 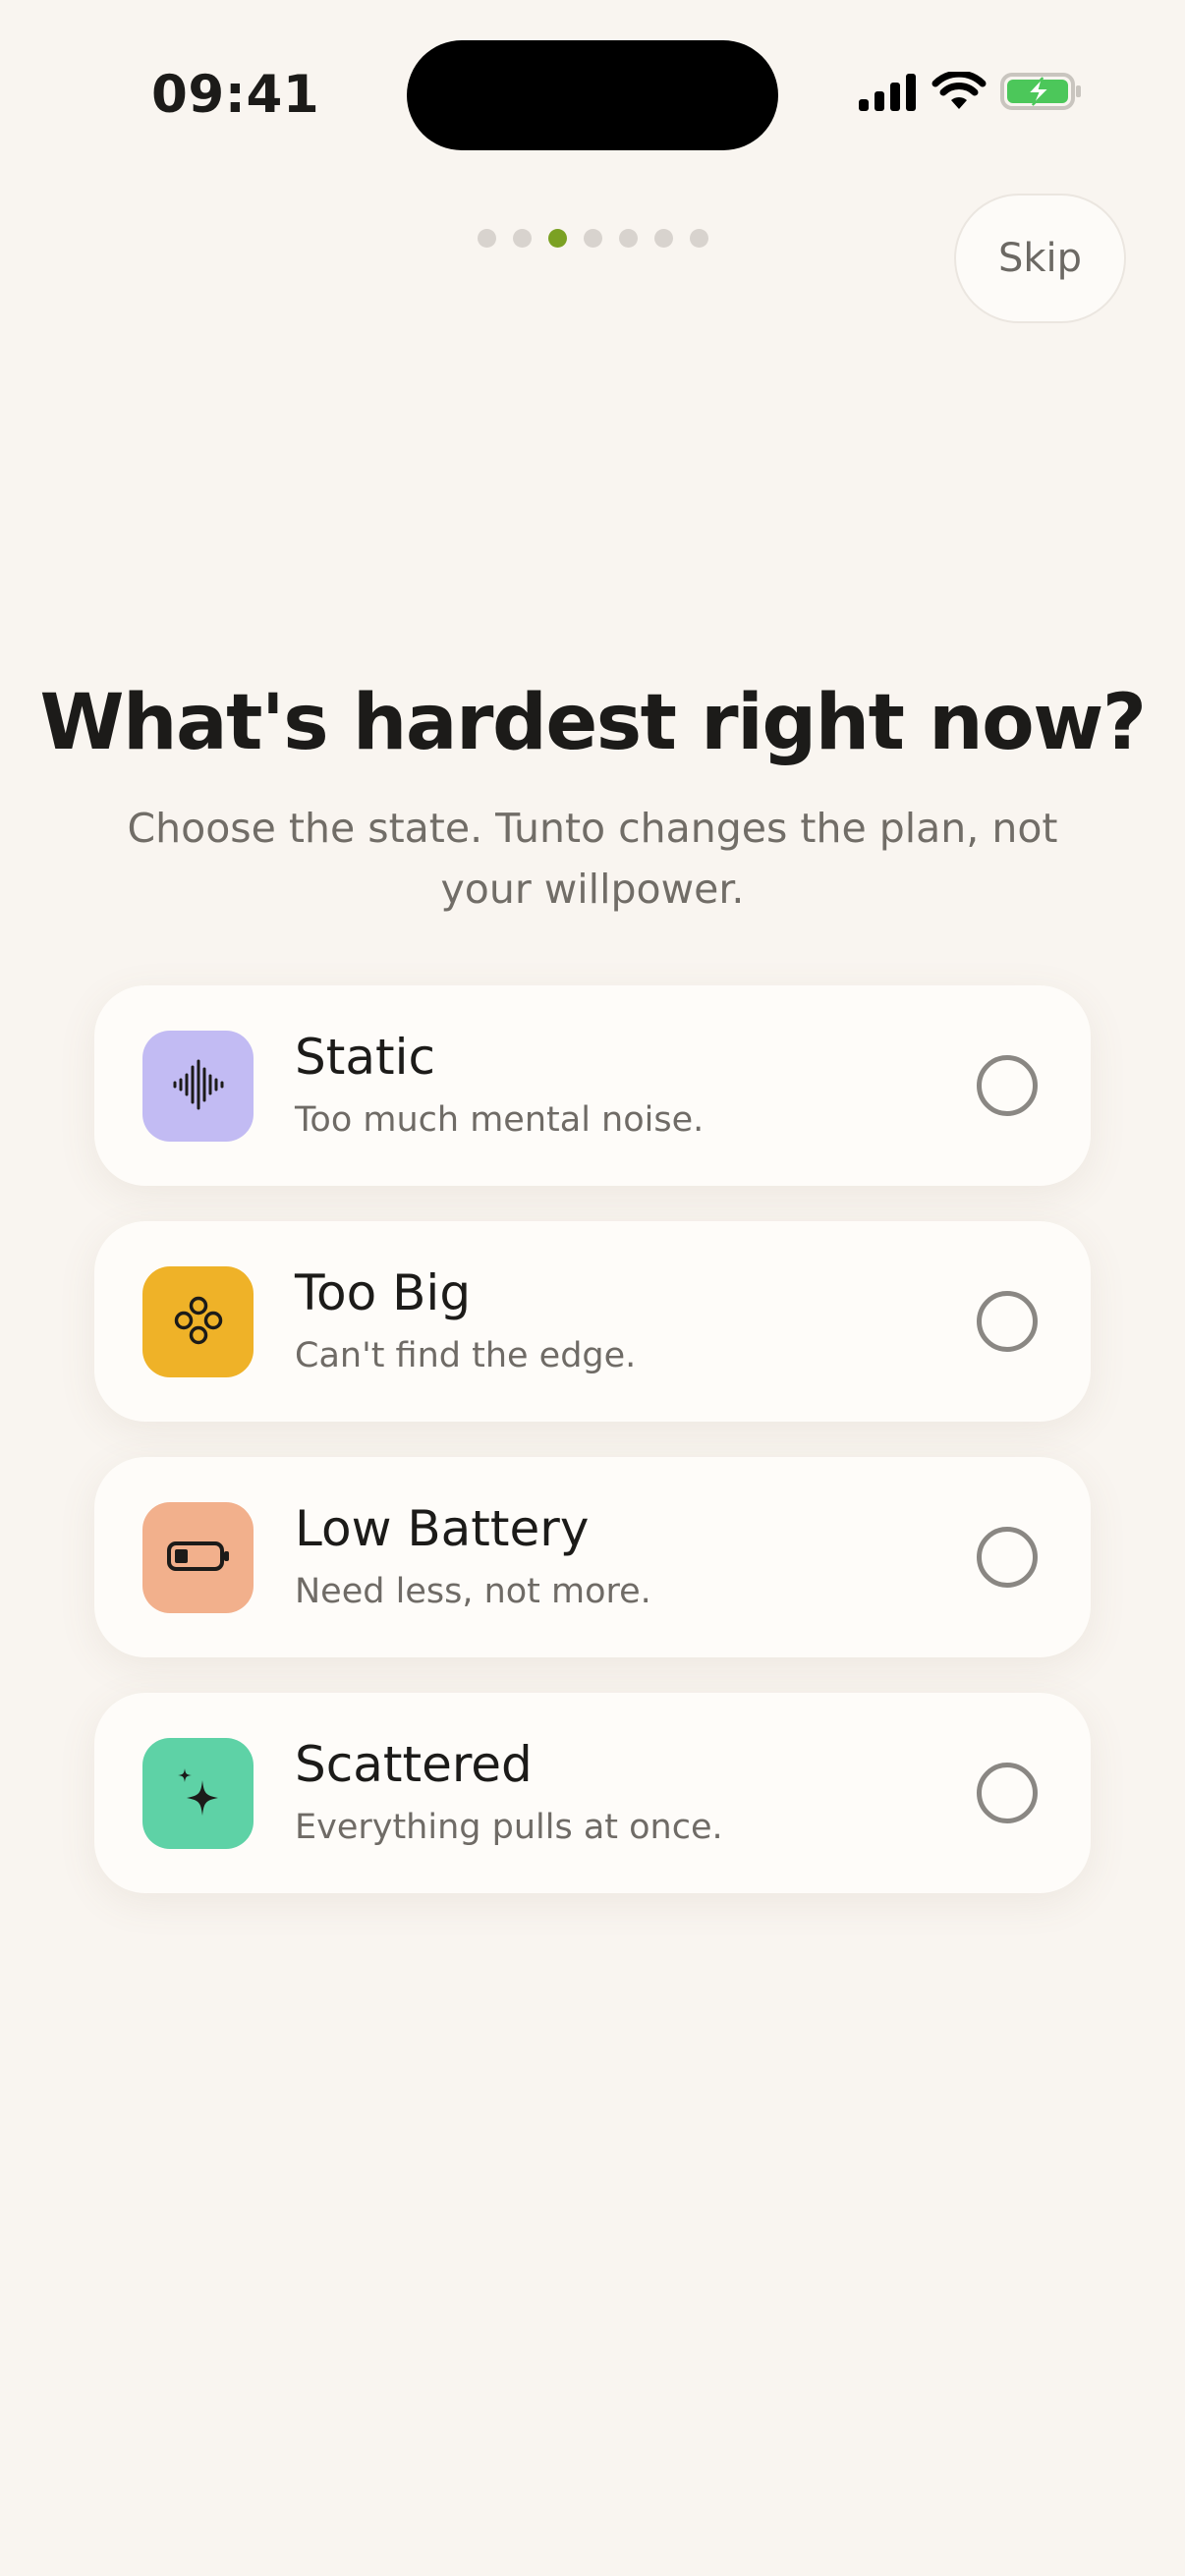 I want to click on four-circles-icon, so click(x=199, y=1322).